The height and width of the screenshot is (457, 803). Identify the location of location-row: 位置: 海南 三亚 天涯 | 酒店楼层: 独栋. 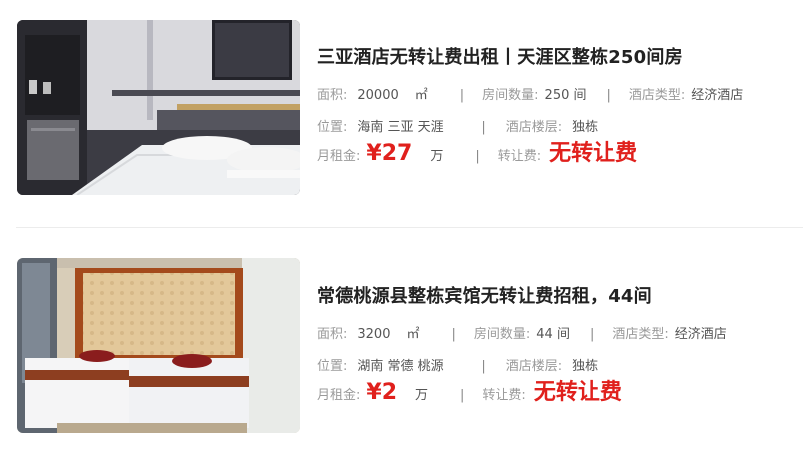
(560, 128).